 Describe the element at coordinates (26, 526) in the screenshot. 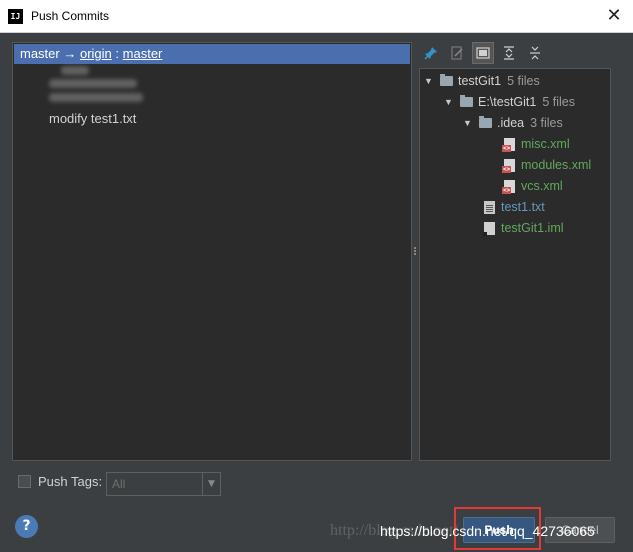

I see `help-button: ?` at that location.